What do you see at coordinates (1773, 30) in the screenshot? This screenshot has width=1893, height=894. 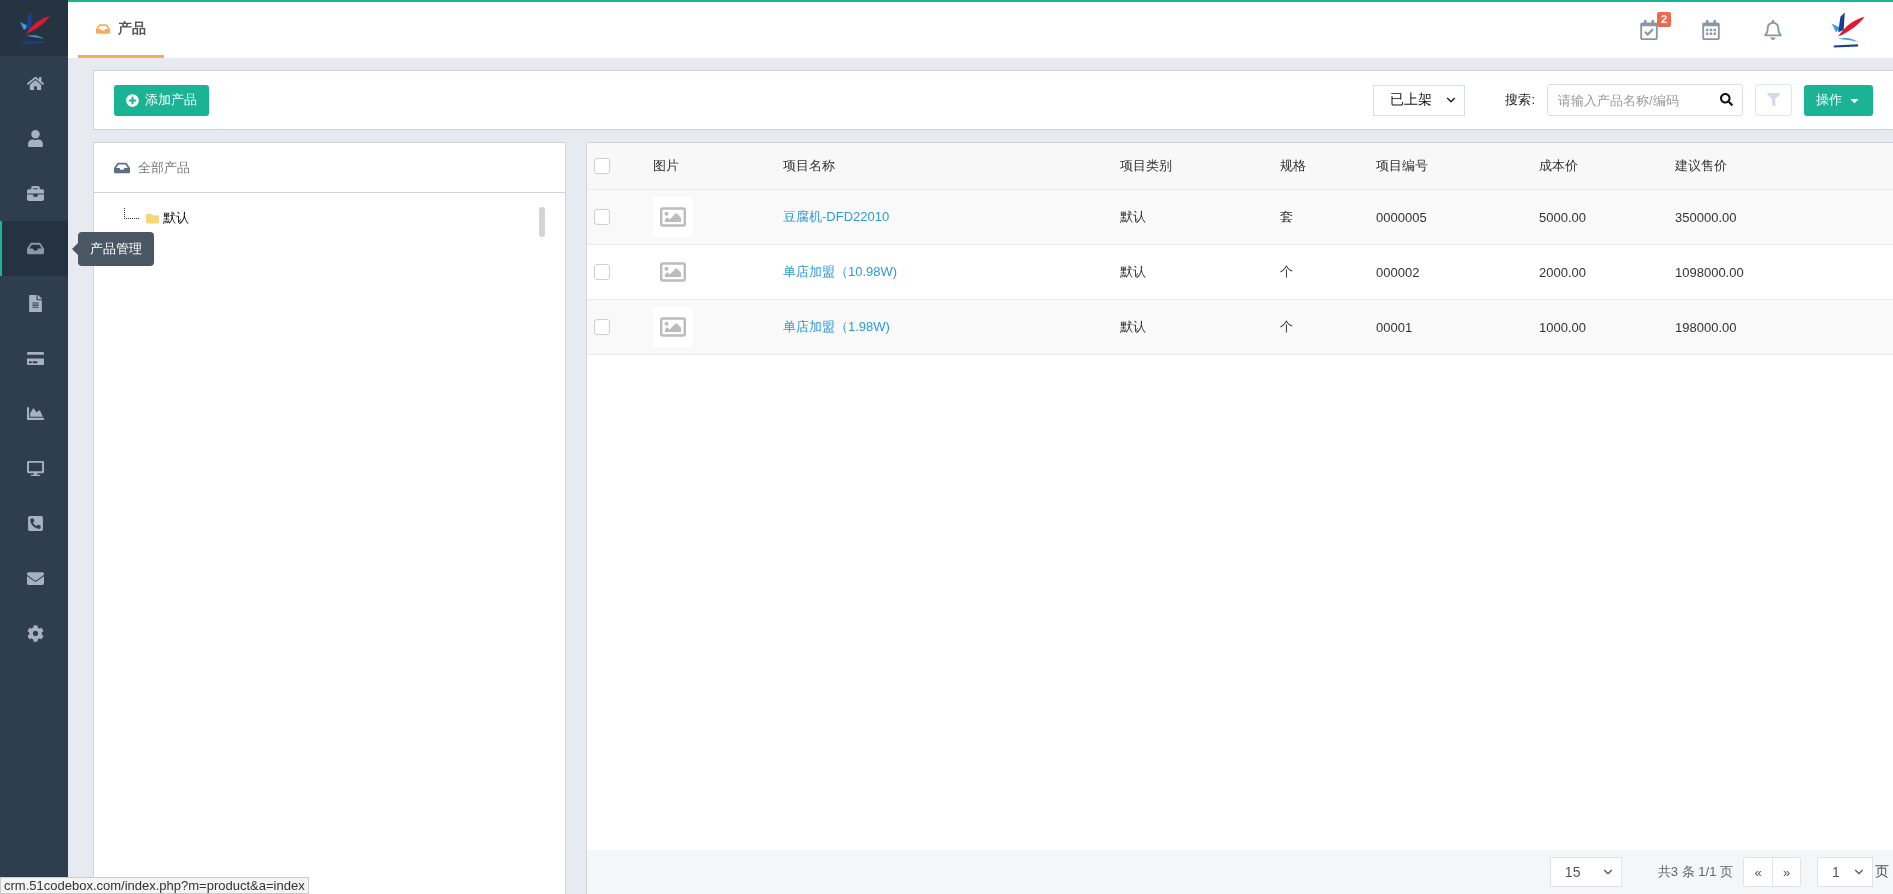 I see `bell-icon` at bounding box center [1773, 30].